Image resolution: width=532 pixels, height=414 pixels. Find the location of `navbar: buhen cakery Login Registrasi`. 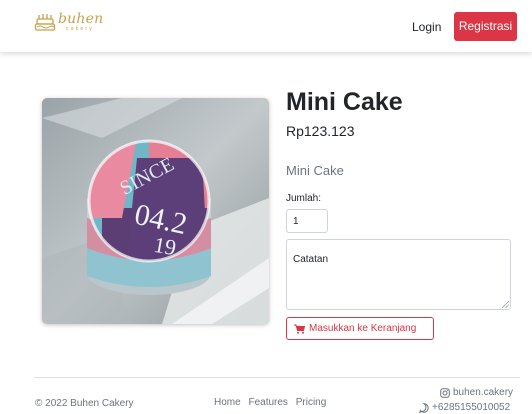

navbar: buhen cakery Login Registrasi is located at coordinates (266, 26).